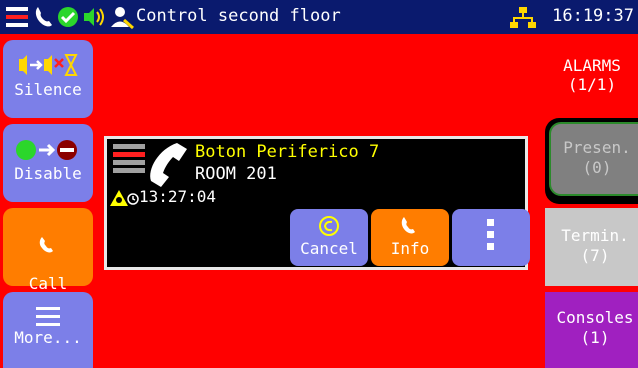  What do you see at coordinates (595, 235) in the screenshot?
I see `terminals-label: Termin.` at bounding box center [595, 235].